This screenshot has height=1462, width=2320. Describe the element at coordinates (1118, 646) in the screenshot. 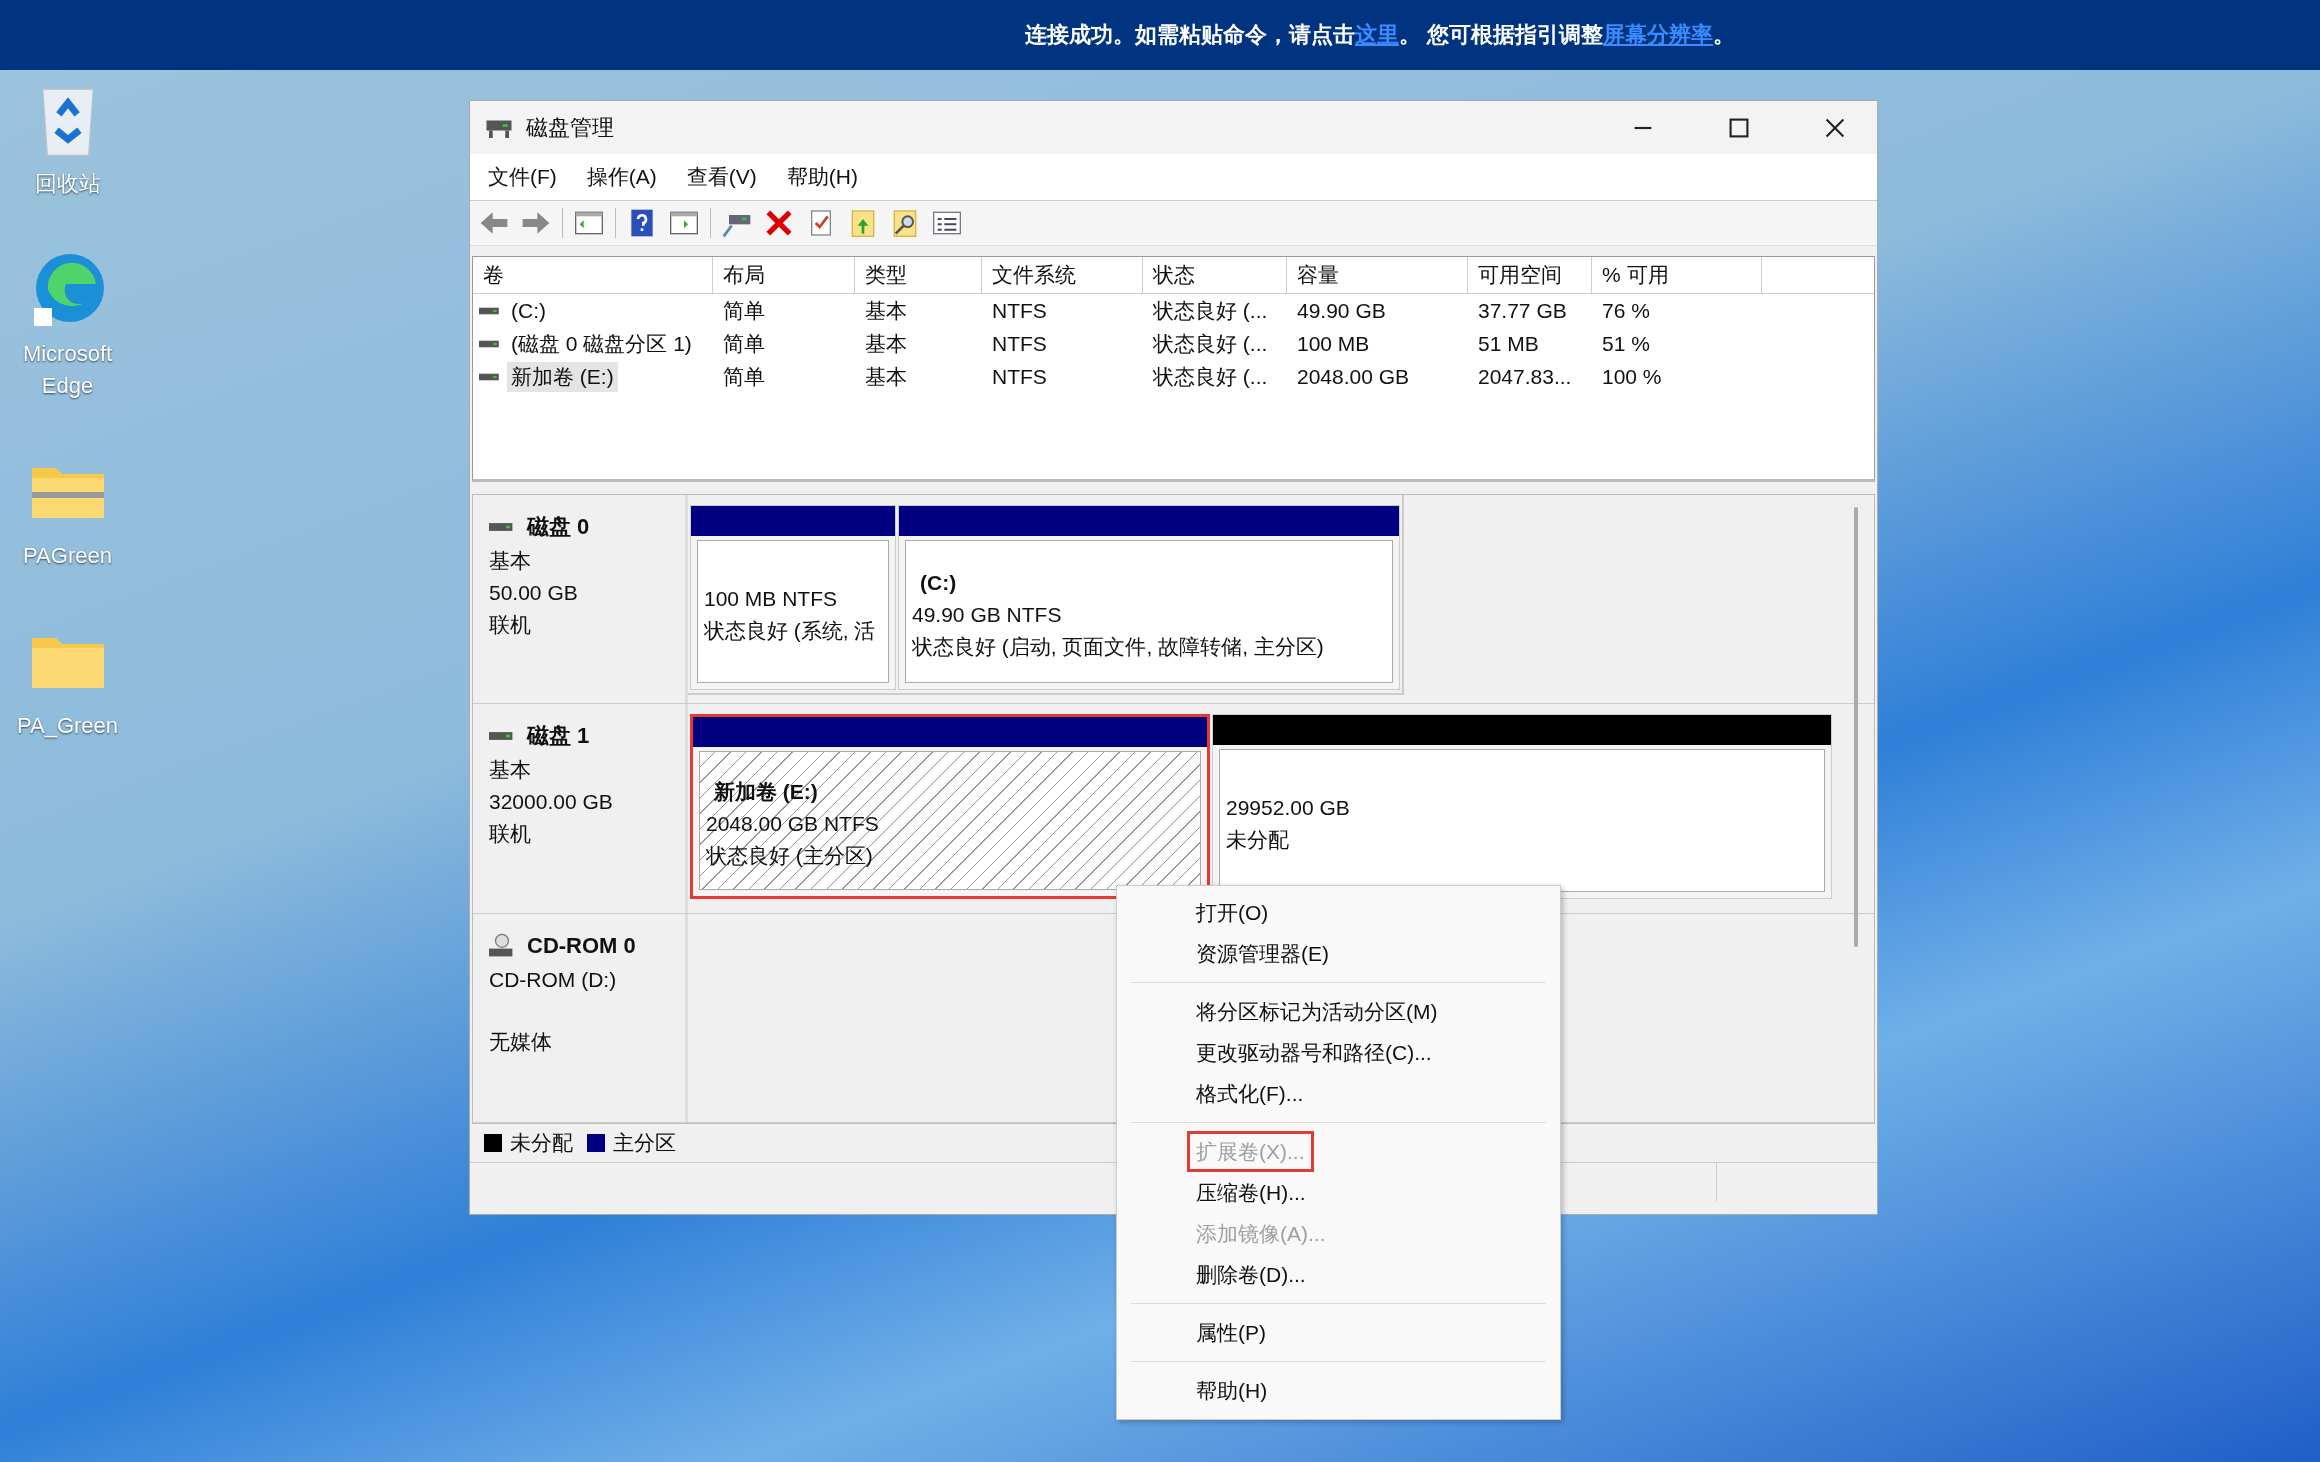

I see `partition-detail: 状态良好 (启动, 页面文件, 故障转储, 主分区)` at that location.